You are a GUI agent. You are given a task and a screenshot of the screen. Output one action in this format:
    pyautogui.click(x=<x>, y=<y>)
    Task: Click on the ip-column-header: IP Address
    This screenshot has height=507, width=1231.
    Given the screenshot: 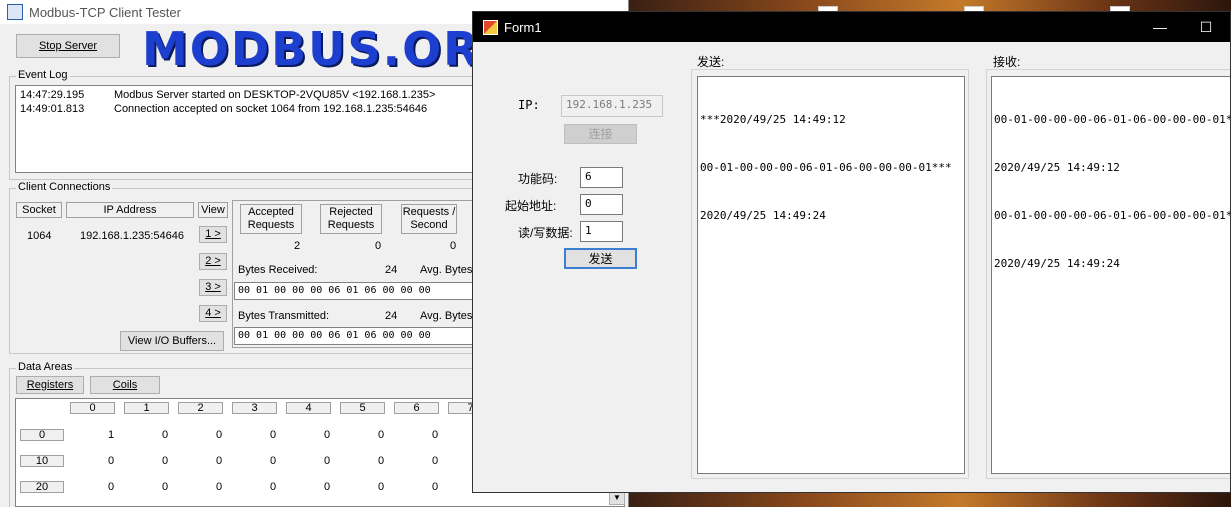 What is the action you would take?
    pyautogui.click(x=130, y=210)
    